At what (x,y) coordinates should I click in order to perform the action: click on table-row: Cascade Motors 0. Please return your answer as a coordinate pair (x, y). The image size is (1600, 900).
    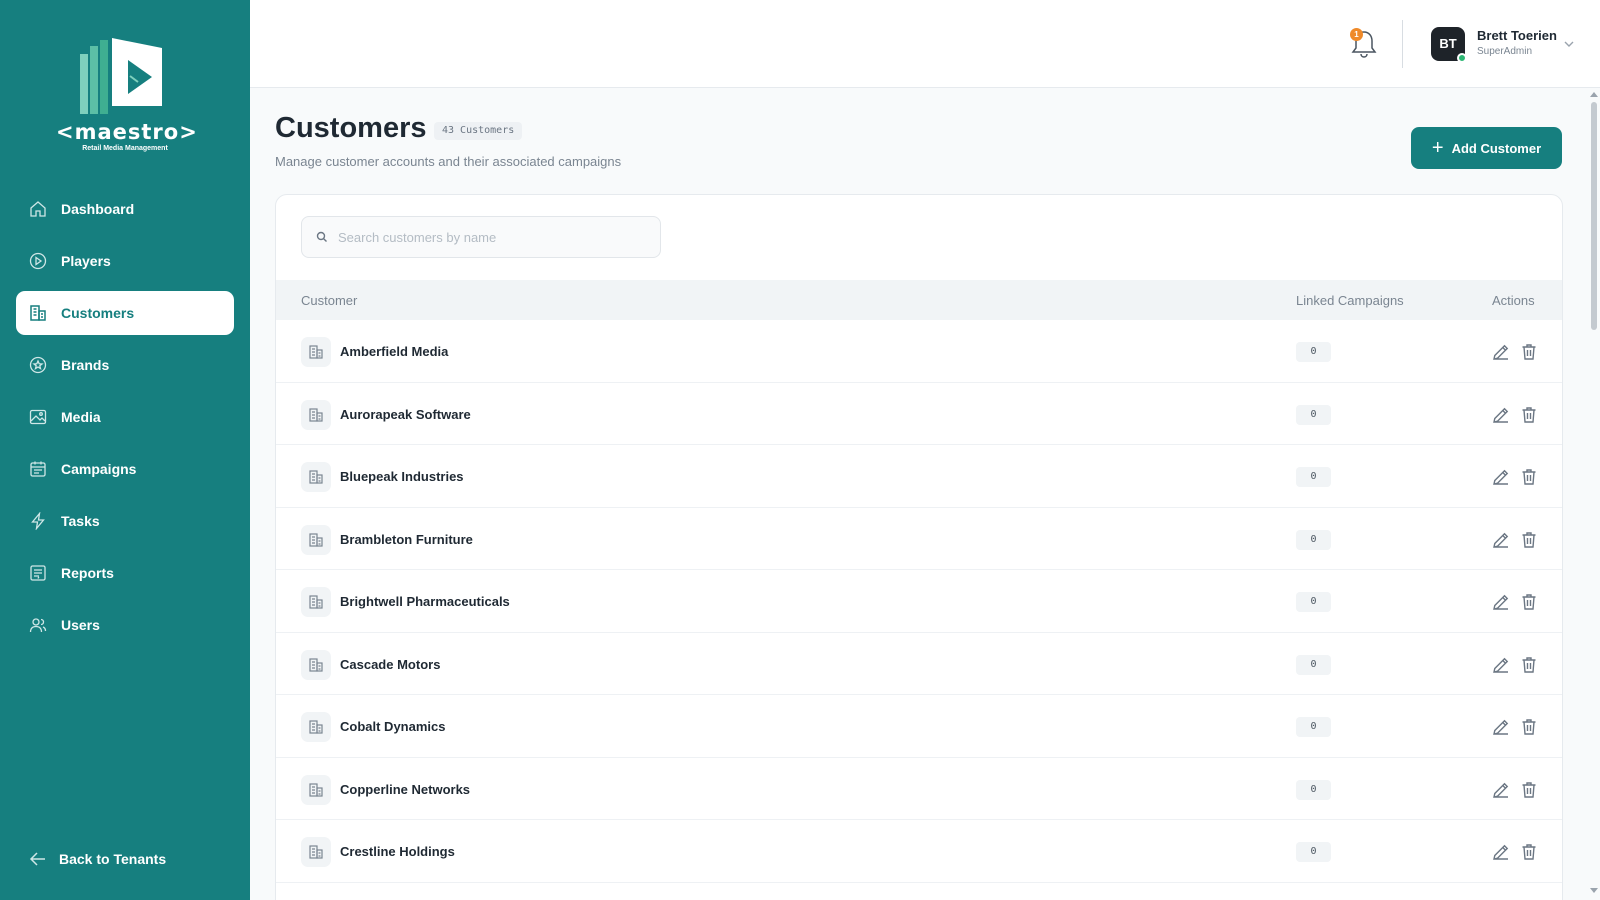
    Looking at the image, I should click on (919, 664).